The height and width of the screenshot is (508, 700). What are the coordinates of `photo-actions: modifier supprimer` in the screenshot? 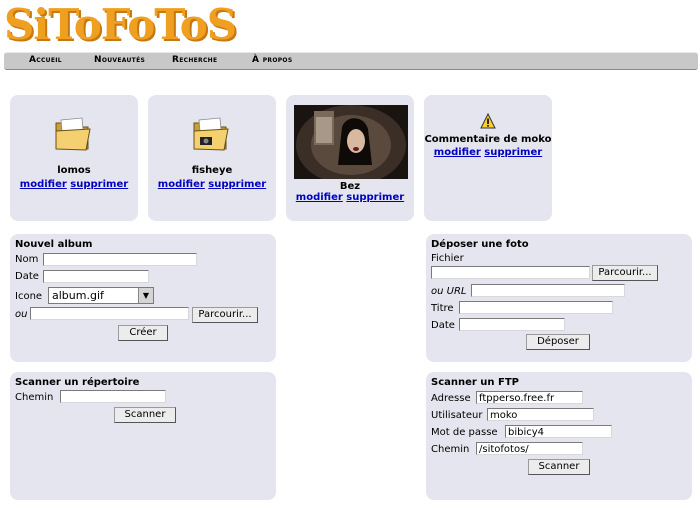 It's located at (350, 197).